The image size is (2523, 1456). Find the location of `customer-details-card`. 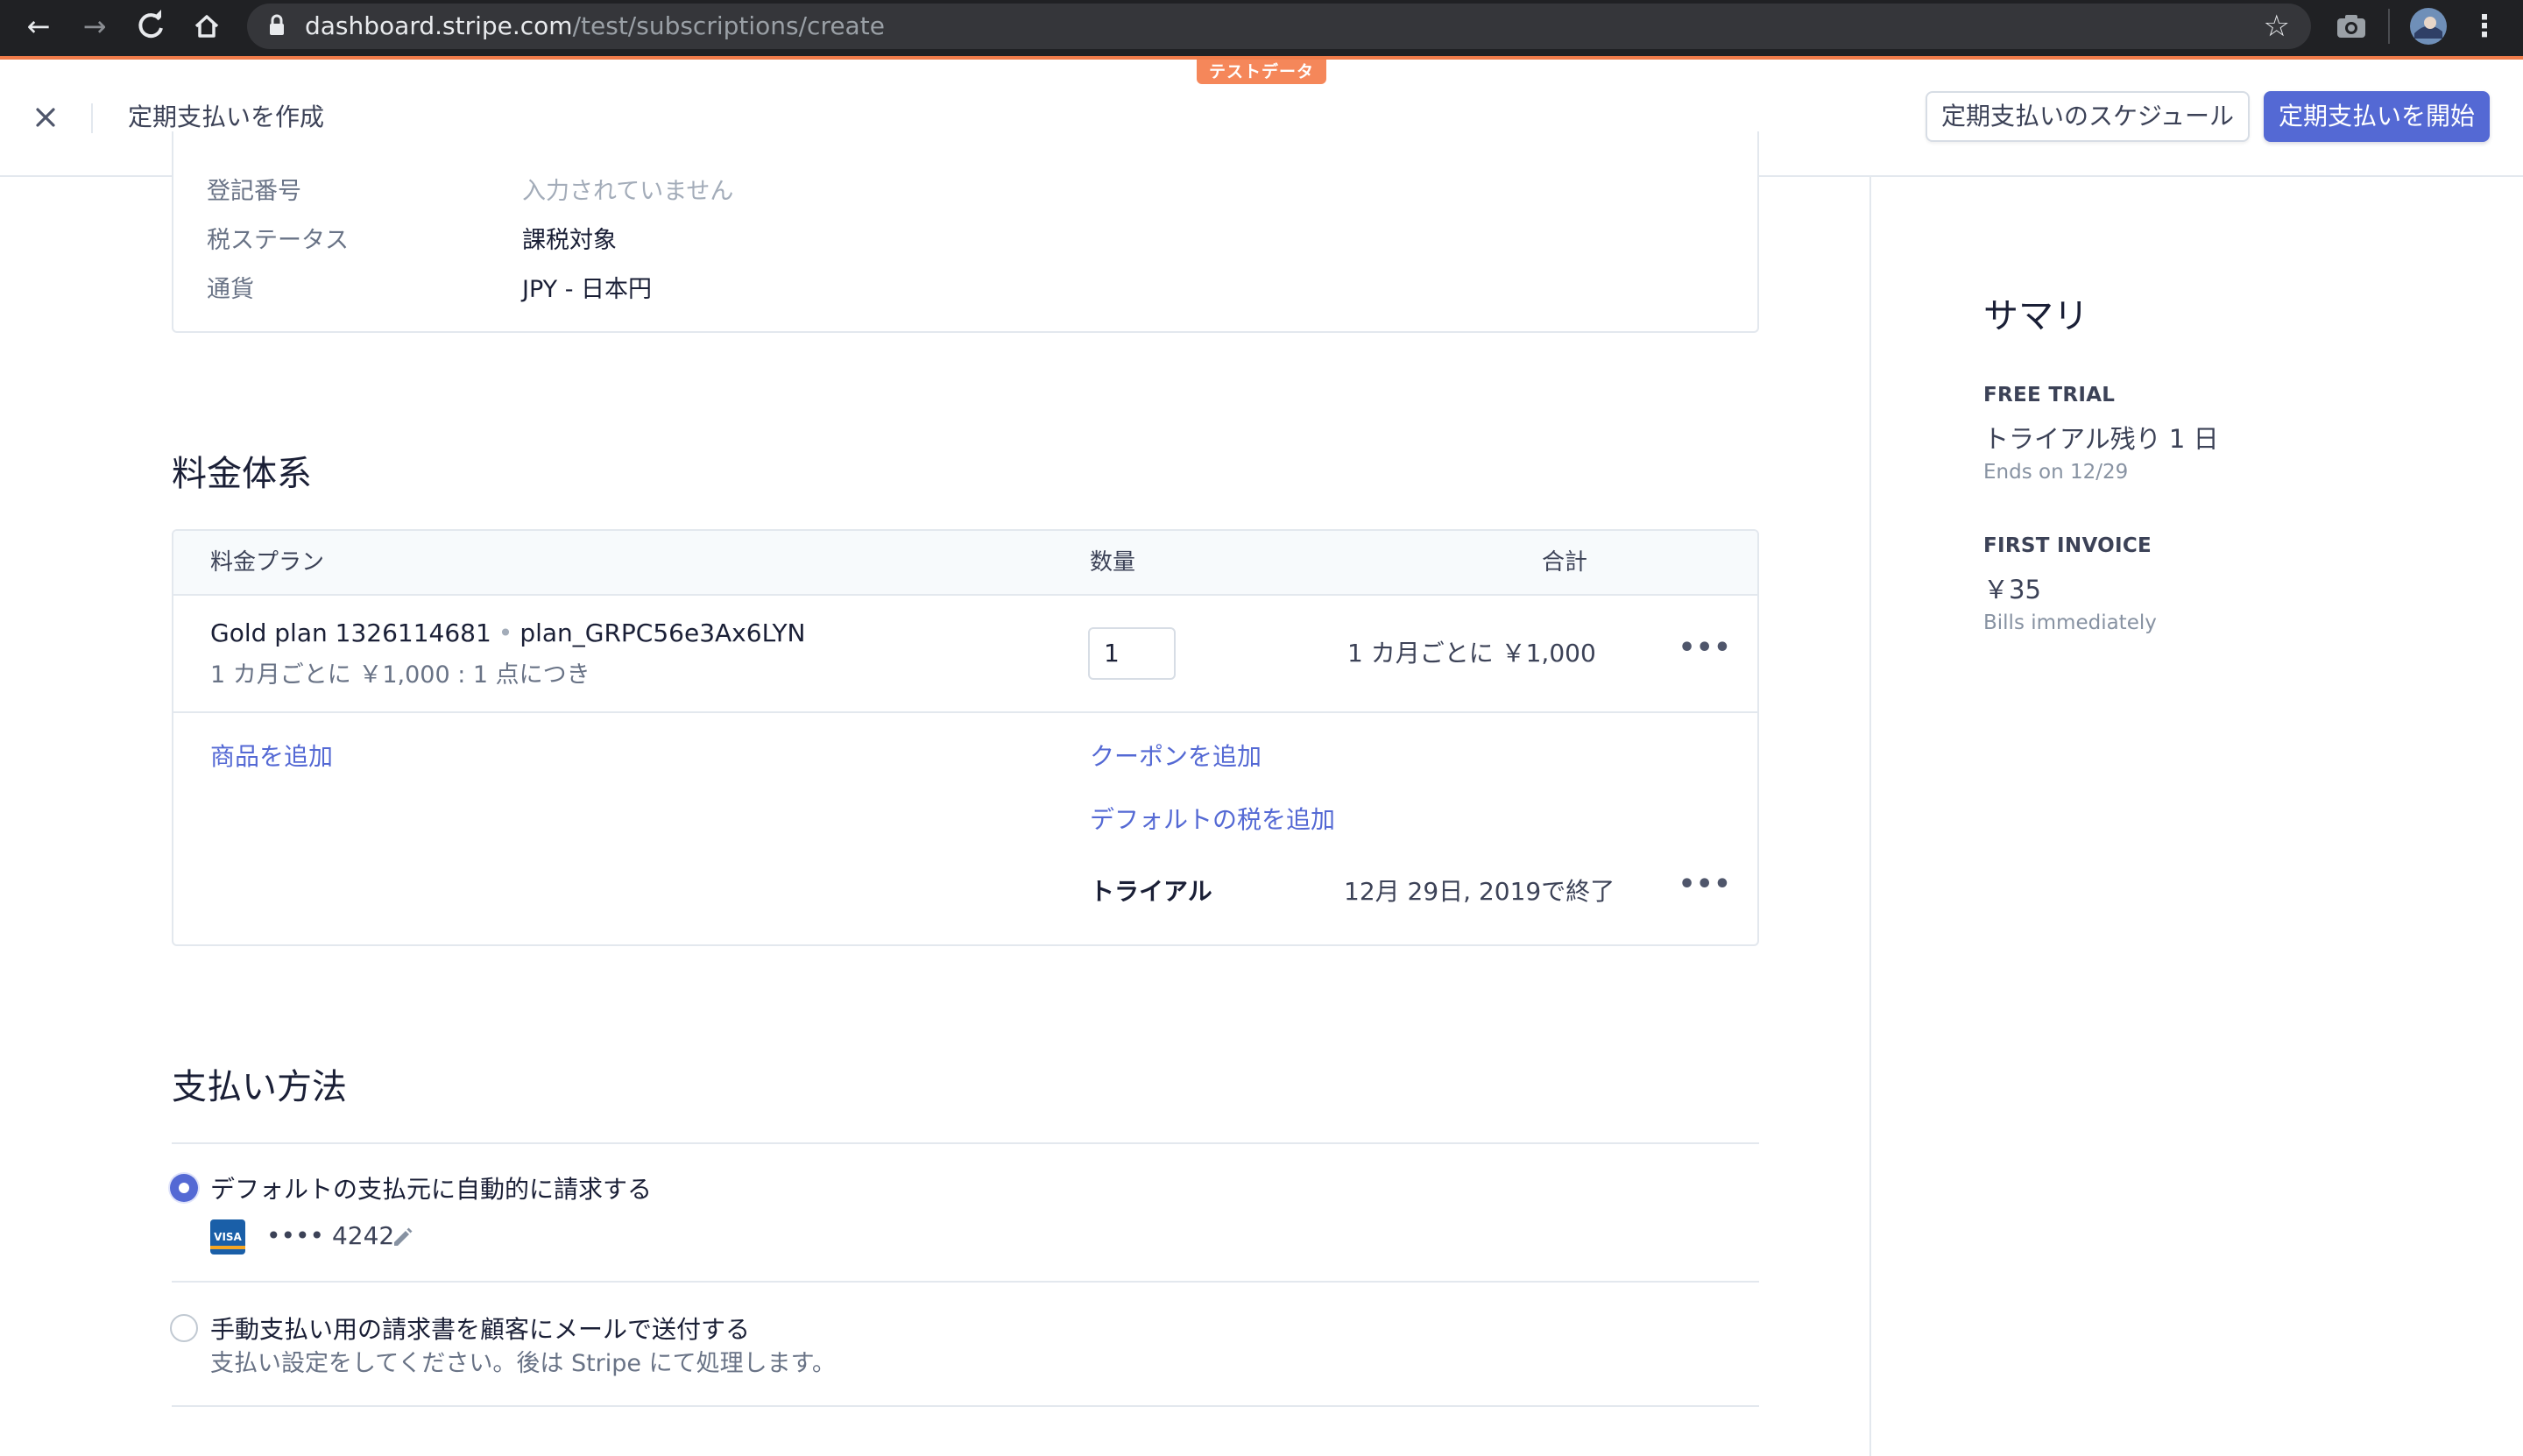

customer-details-card is located at coordinates (966, 232).